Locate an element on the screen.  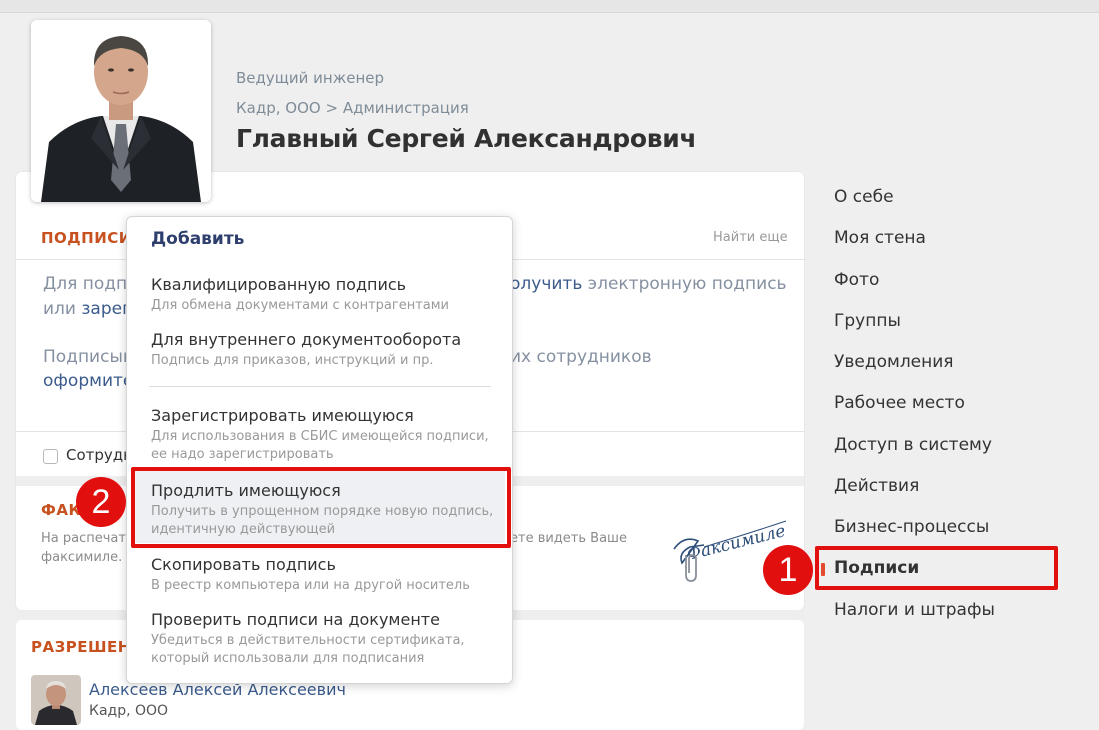
highlight-signatures-box is located at coordinates (936, 568).